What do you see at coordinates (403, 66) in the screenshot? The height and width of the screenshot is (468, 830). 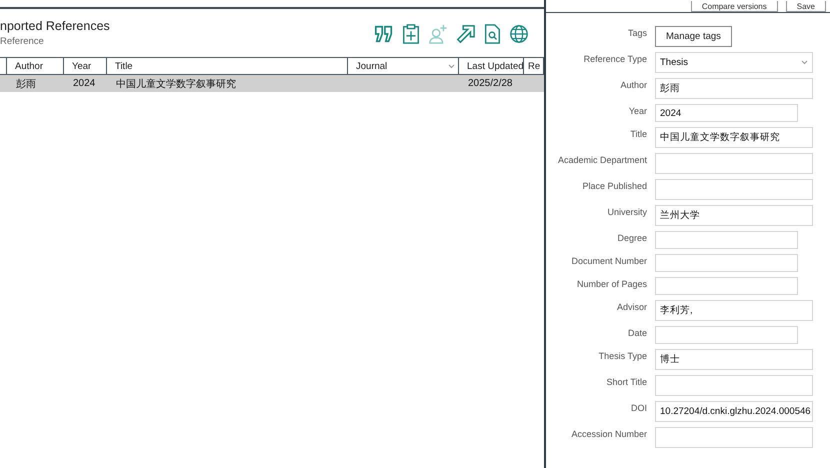 I see `column-header: Journal` at bounding box center [403, 66].